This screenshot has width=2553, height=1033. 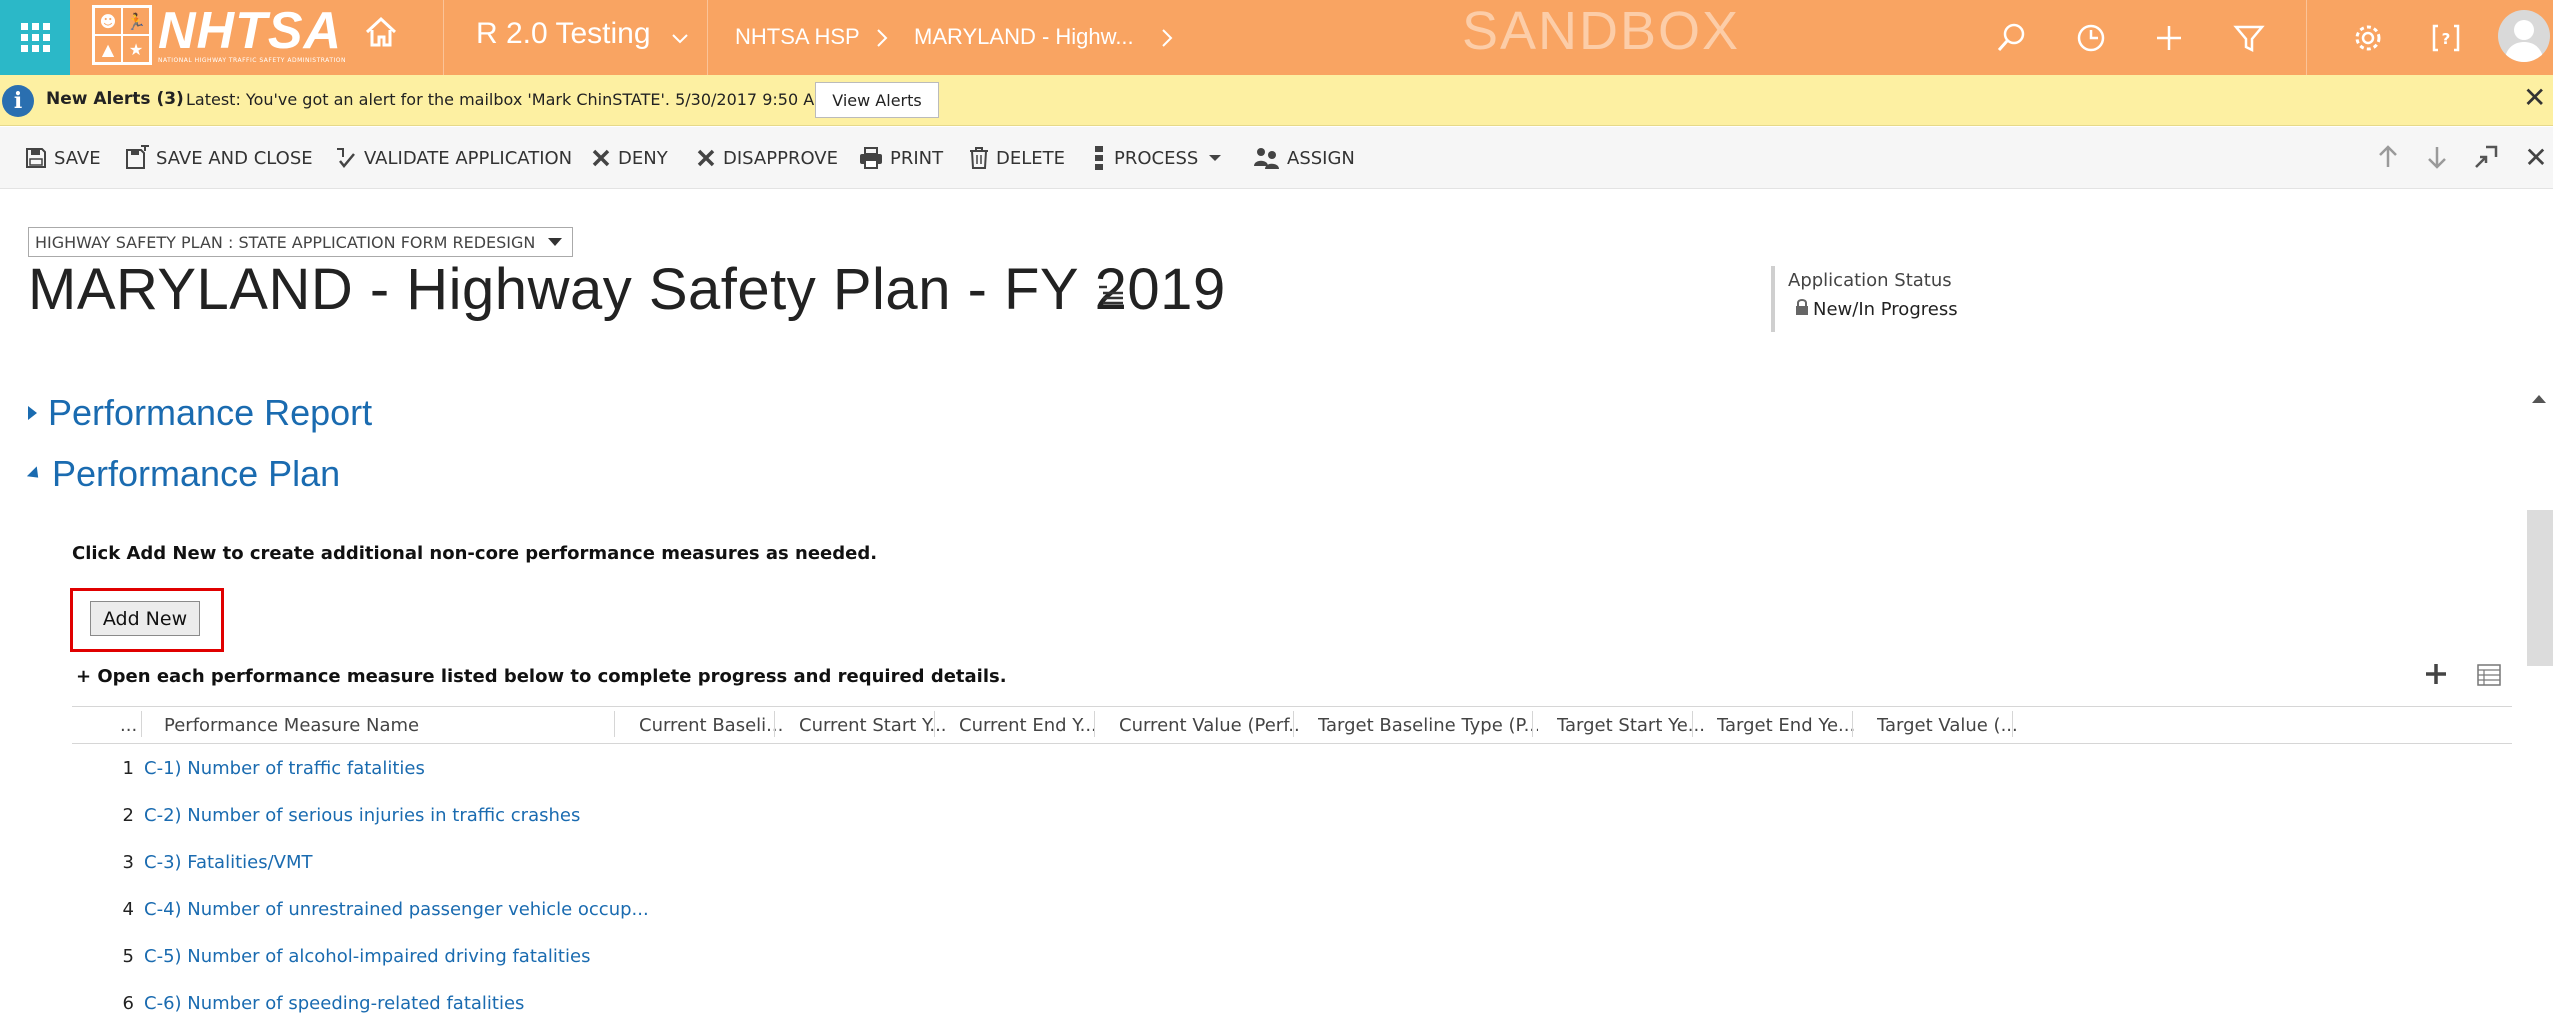 I want to click on validate-application-button: VALIDATE APPLICATION, so click(x=453, y=158).